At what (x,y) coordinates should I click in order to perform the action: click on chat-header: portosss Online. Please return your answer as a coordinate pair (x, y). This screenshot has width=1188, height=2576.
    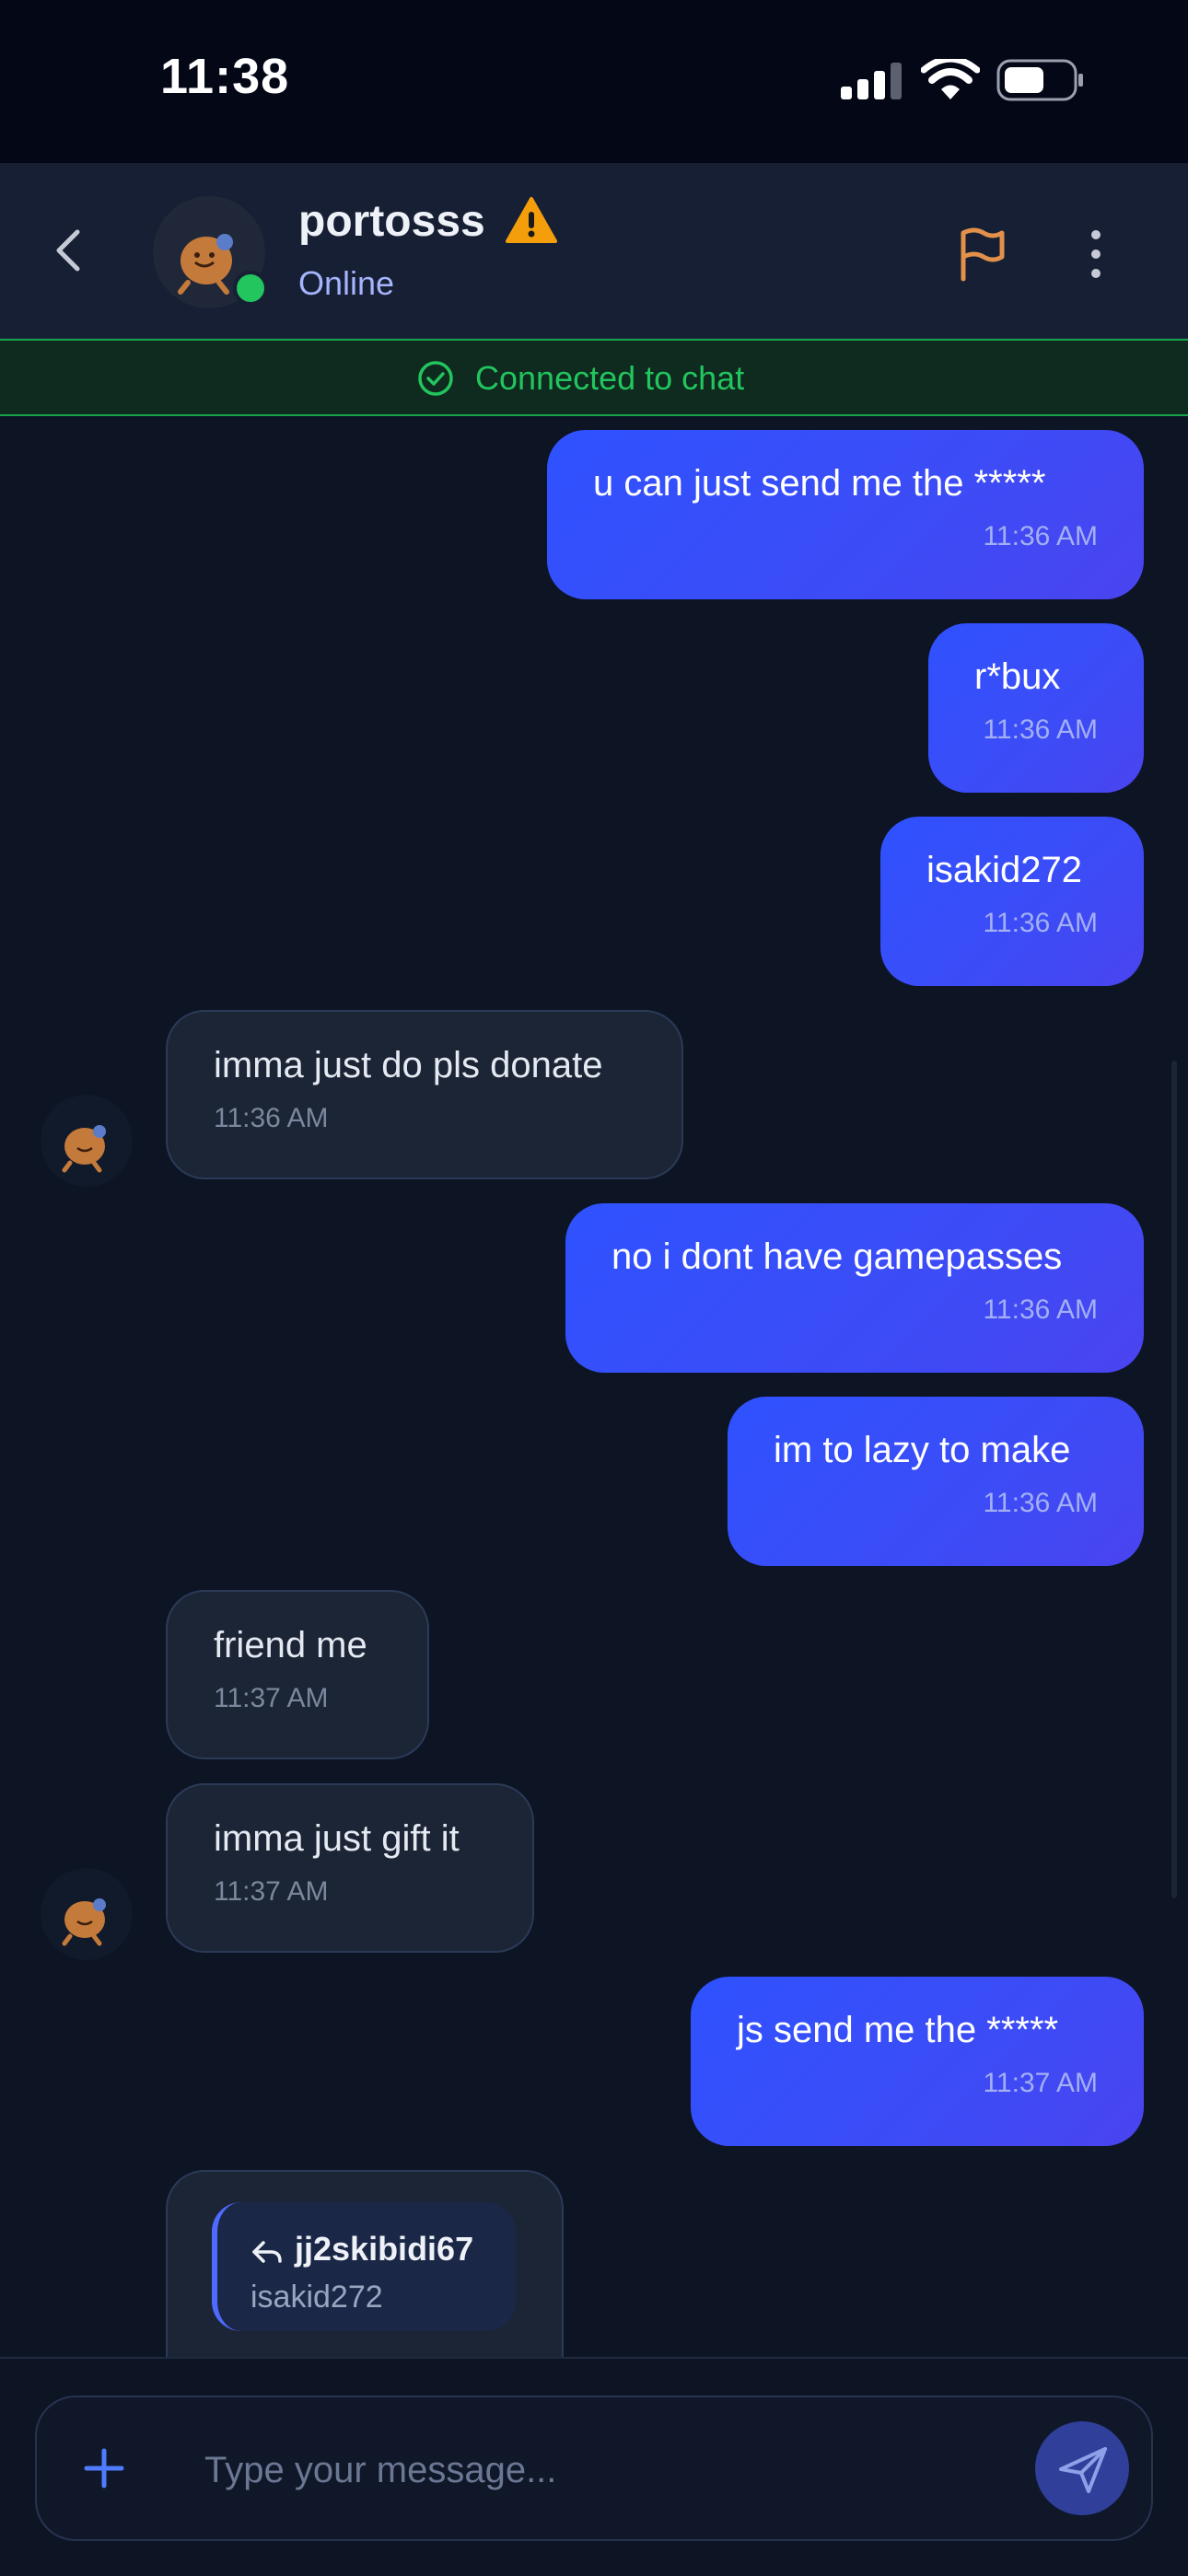
    Looking at the image, I should click on (594, 251).